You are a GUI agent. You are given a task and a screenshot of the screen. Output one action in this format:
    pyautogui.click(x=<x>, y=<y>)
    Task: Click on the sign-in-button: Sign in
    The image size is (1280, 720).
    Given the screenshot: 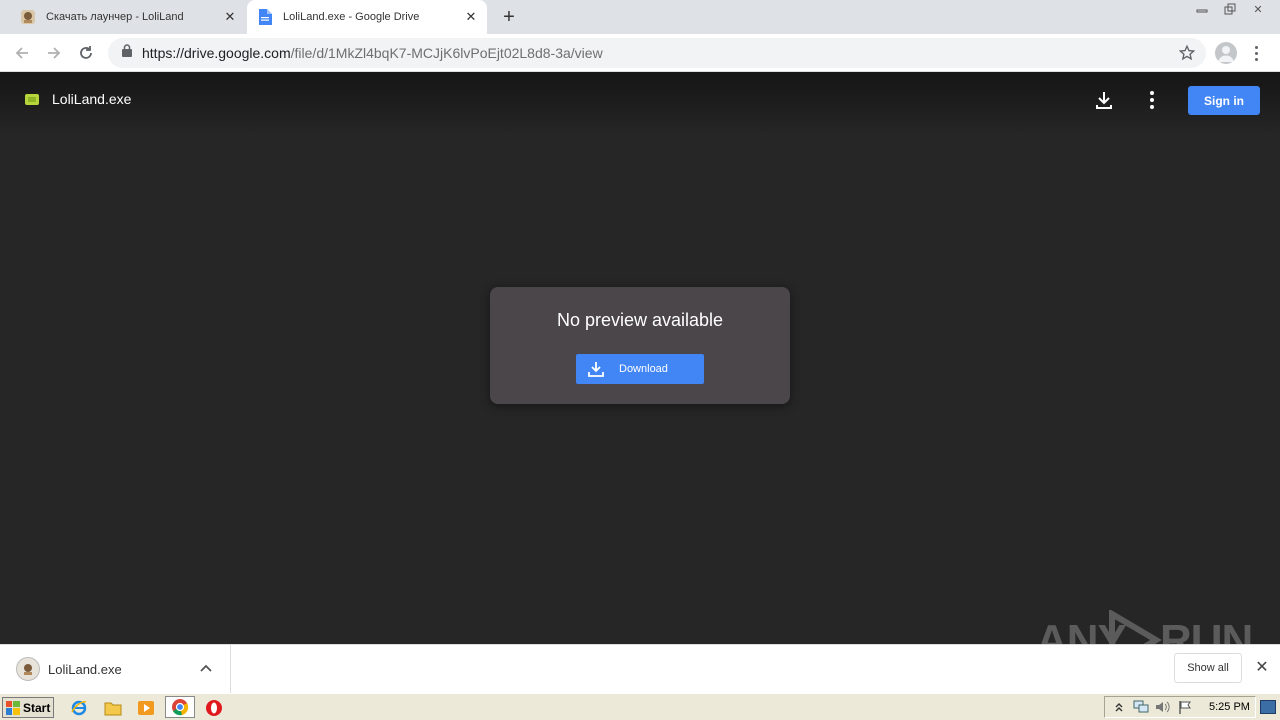 What is the action you would take?
    pyautogui.click(x=1224, y=100)
    